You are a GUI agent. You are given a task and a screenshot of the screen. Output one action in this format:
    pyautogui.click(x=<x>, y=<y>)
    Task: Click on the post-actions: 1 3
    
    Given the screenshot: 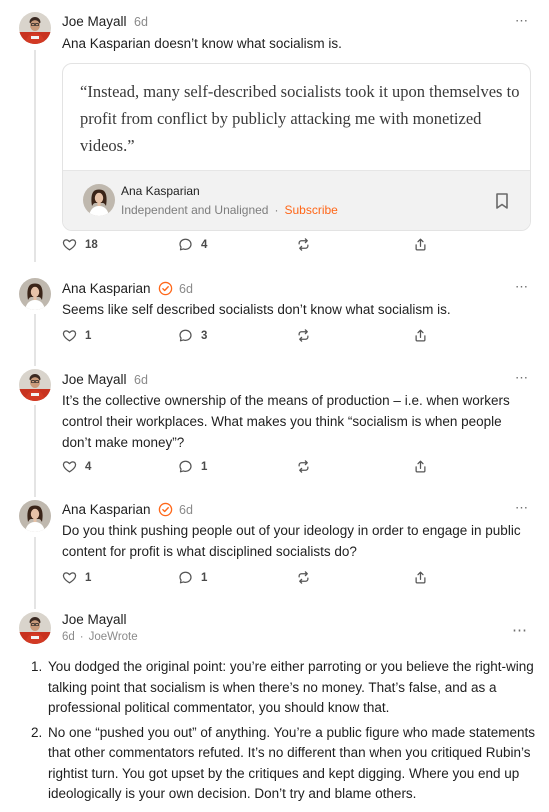 What is the action you would take?
    pyautogui.click(x=272, y=337)
    